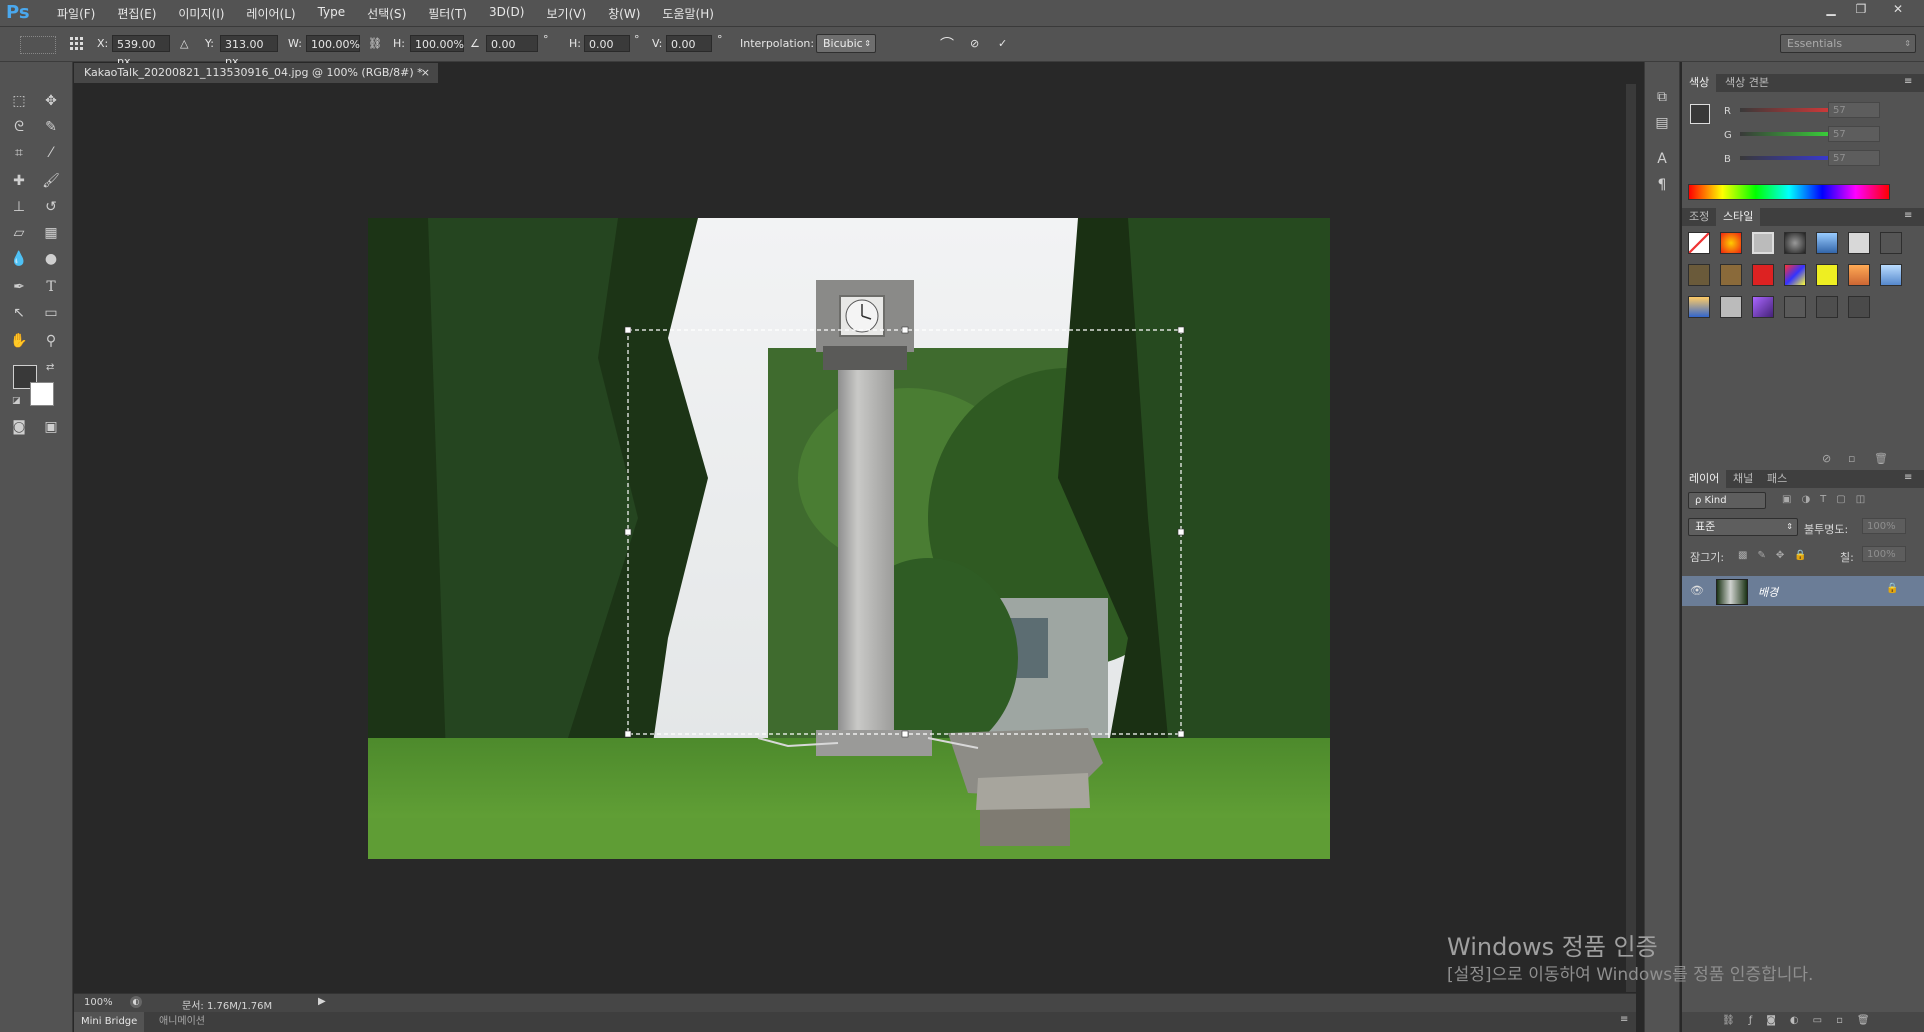 The height and width of the screenshot is (1032, 1924). Describe the element at coordinates (1738, 217) in the screenshot. I see `tab-styles: 스타일` at that location.